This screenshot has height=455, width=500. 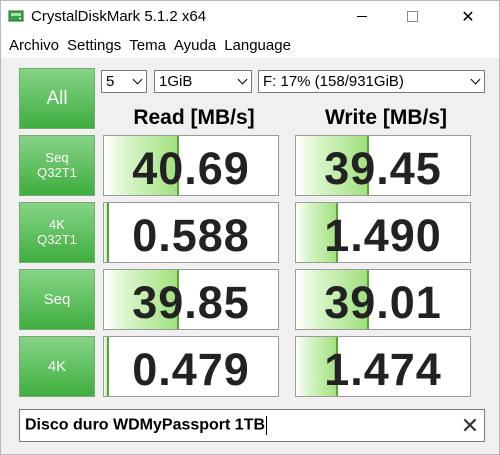 I want to click on comment-field: Disco duro WDMyPassport 1TB ✕, so click(x=252, y=425).